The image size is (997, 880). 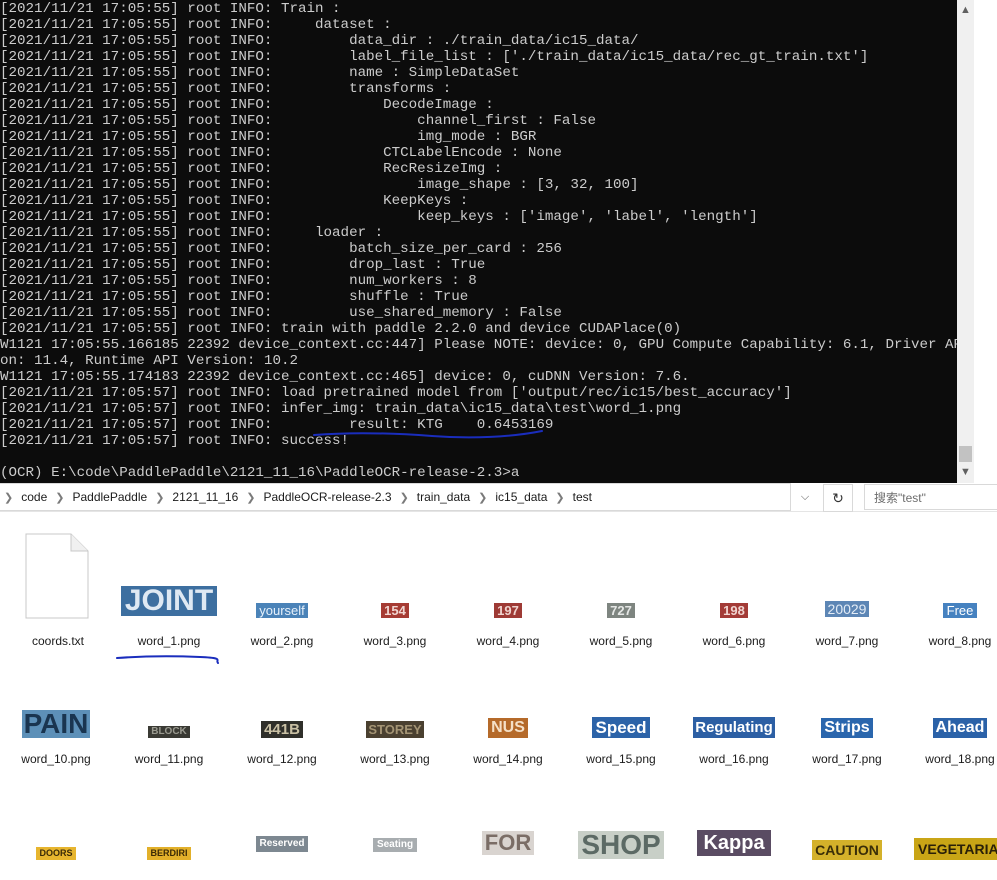 What do you see at coordinates (847, 590) in the screenshot?
I see `file-item-word-7: 20029 word_7.png` at bounding box center [847, 590].